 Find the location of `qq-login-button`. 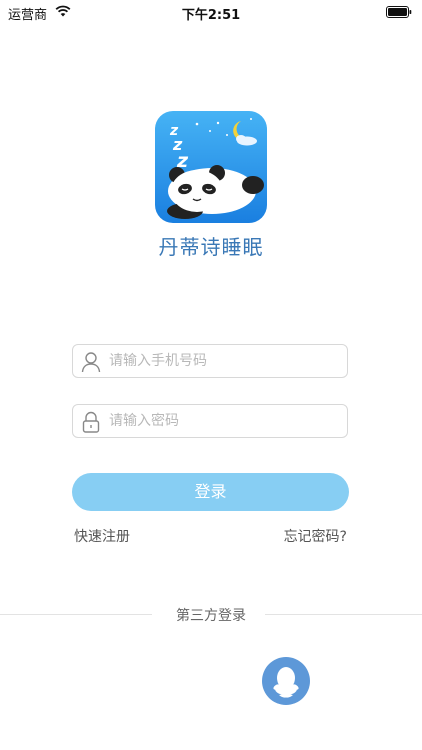

qq-login-button is located at coordinates (286, 681).